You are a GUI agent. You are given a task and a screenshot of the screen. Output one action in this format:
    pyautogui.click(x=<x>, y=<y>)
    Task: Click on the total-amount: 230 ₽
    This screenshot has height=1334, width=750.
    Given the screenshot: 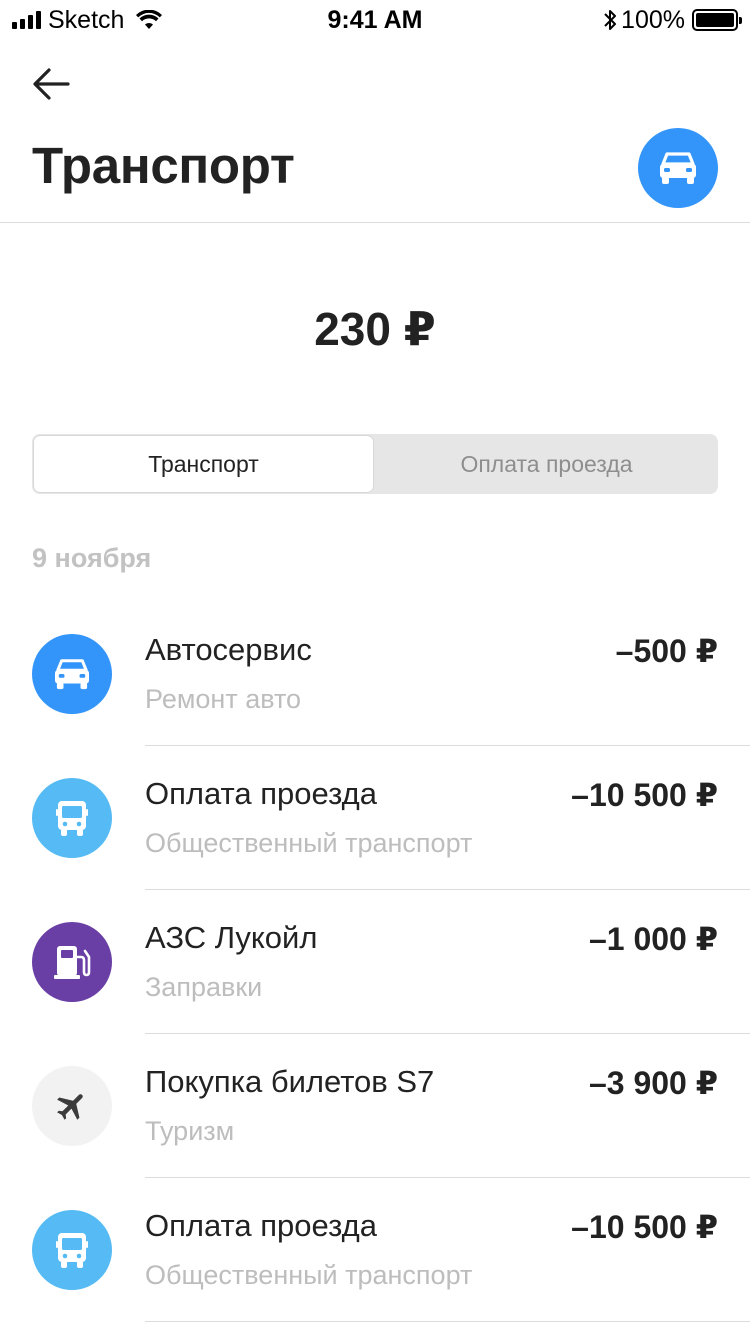 What is the action you would take?
    pyautogui.click(x=375, y=329)
    